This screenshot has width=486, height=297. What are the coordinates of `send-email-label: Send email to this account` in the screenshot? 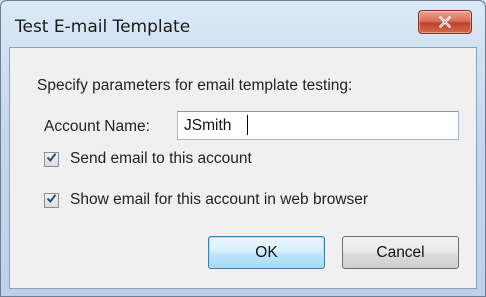 It's located at (161, 158).